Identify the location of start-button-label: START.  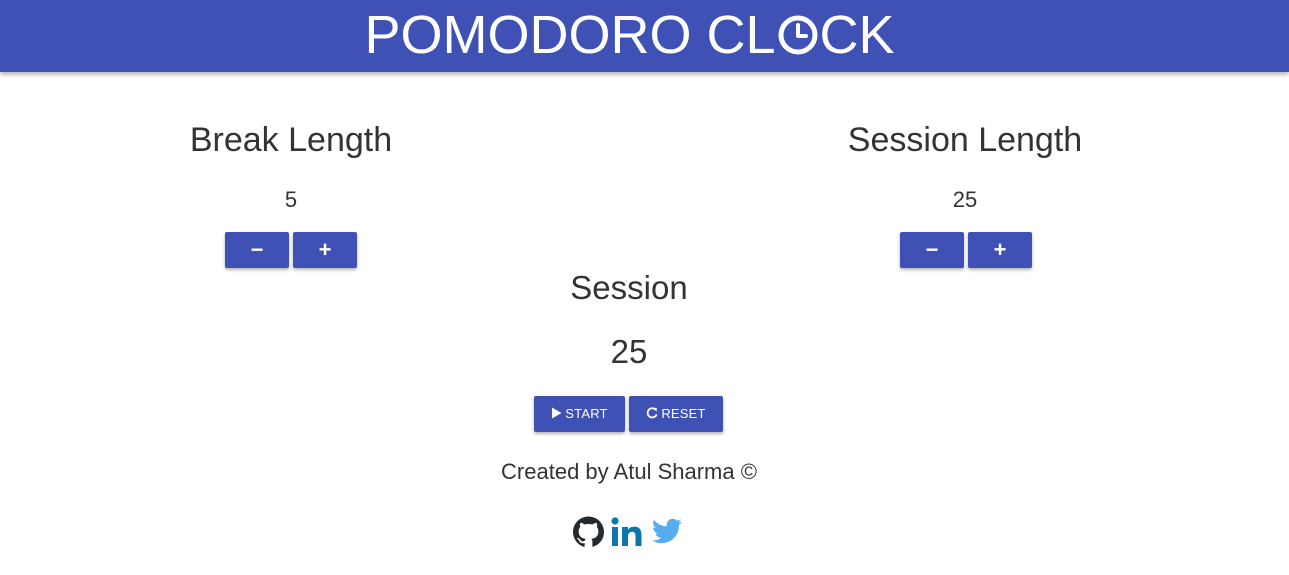
(586, 413).